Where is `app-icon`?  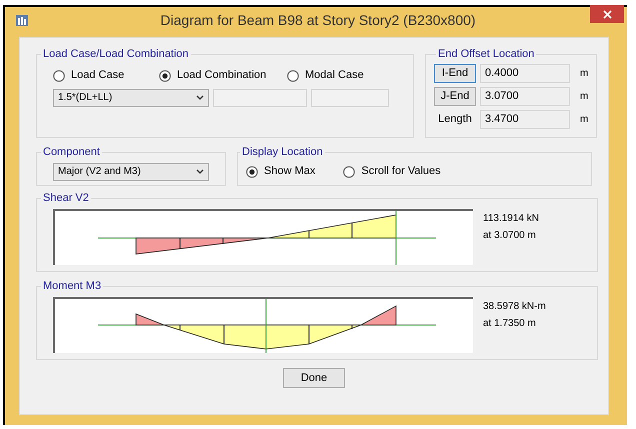
app-icon is located at coordinates (22, 20).